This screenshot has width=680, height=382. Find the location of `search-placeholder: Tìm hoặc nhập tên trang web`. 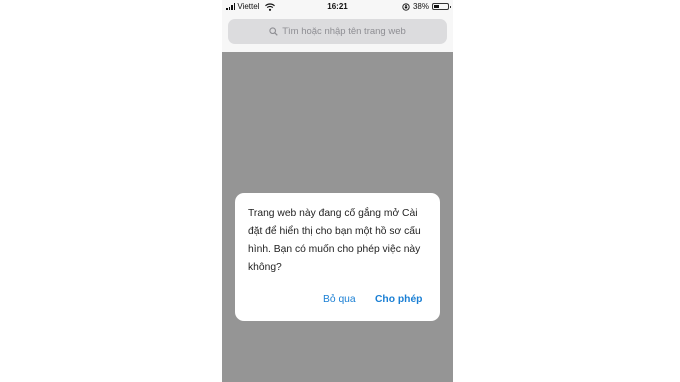

search-placeholder: Tìm hoặc nhập tên trang web is located at coordinates (344, 31).